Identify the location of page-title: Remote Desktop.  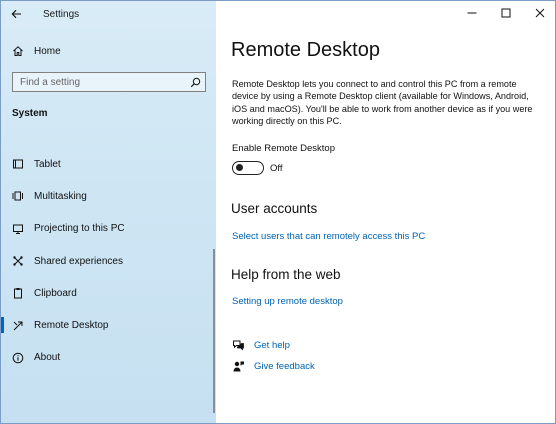
(305, 50).